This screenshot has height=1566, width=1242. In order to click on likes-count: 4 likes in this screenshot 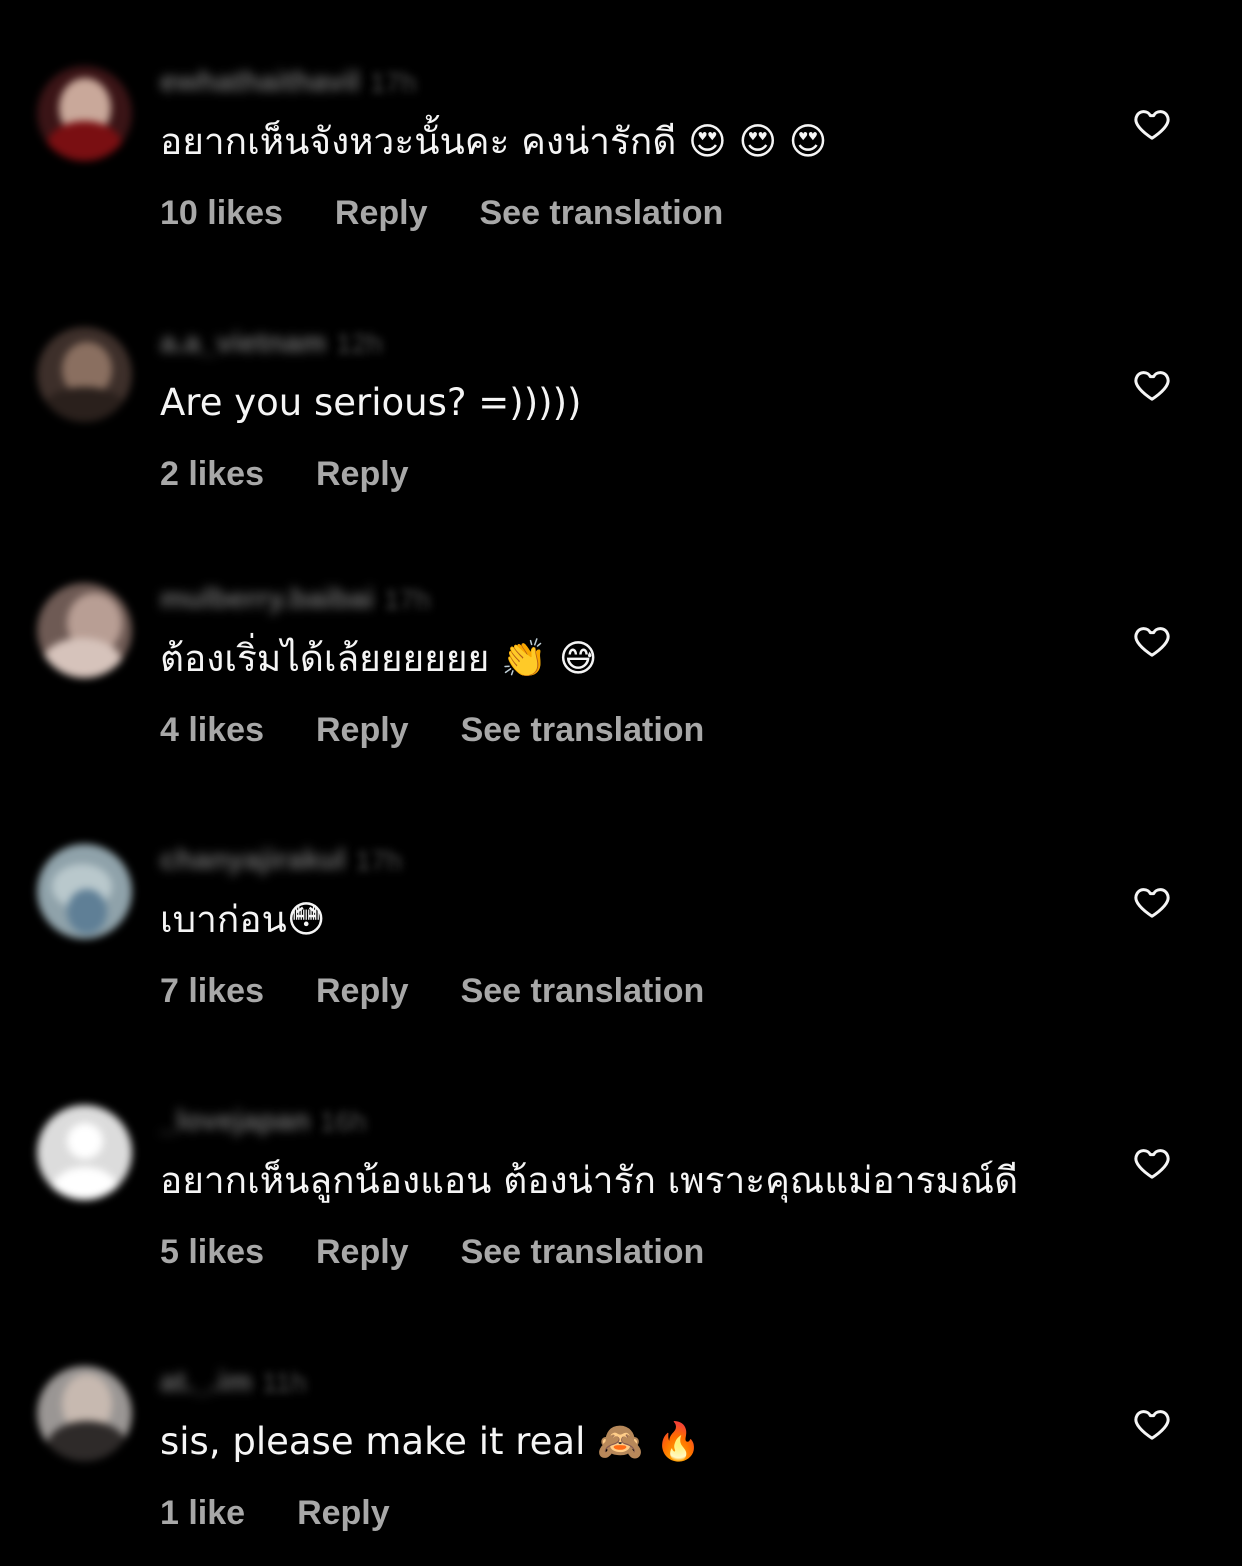, I will do `click(212, 730)`.